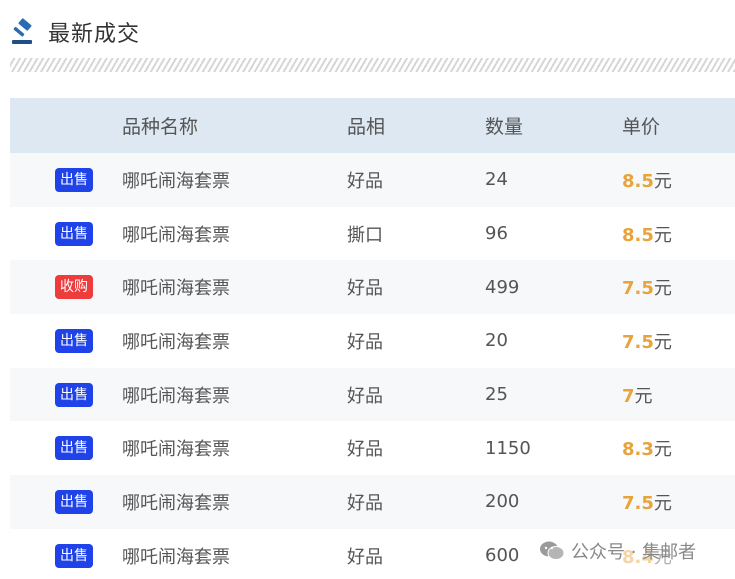  Describe the element at coordinates (678, 448) in the screenshot. I see `price-cell: 8.3元` at that location.